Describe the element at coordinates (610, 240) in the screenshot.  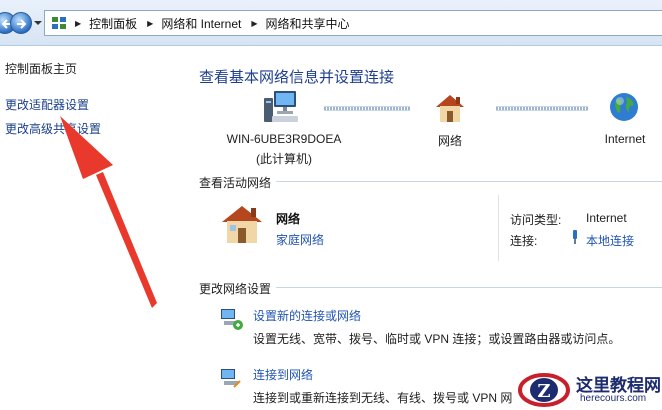
I see `local-connection-link: 本地连接` at that location.